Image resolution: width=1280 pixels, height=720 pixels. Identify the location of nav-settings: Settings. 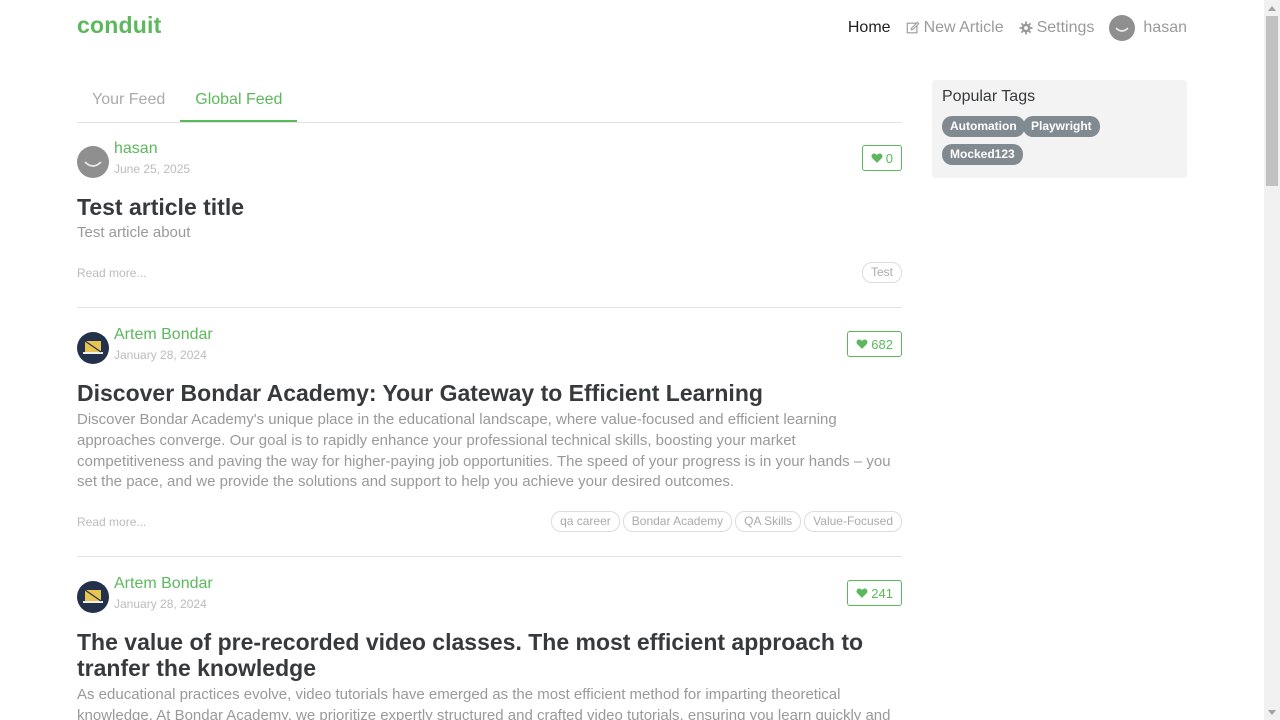
(1057, 28).